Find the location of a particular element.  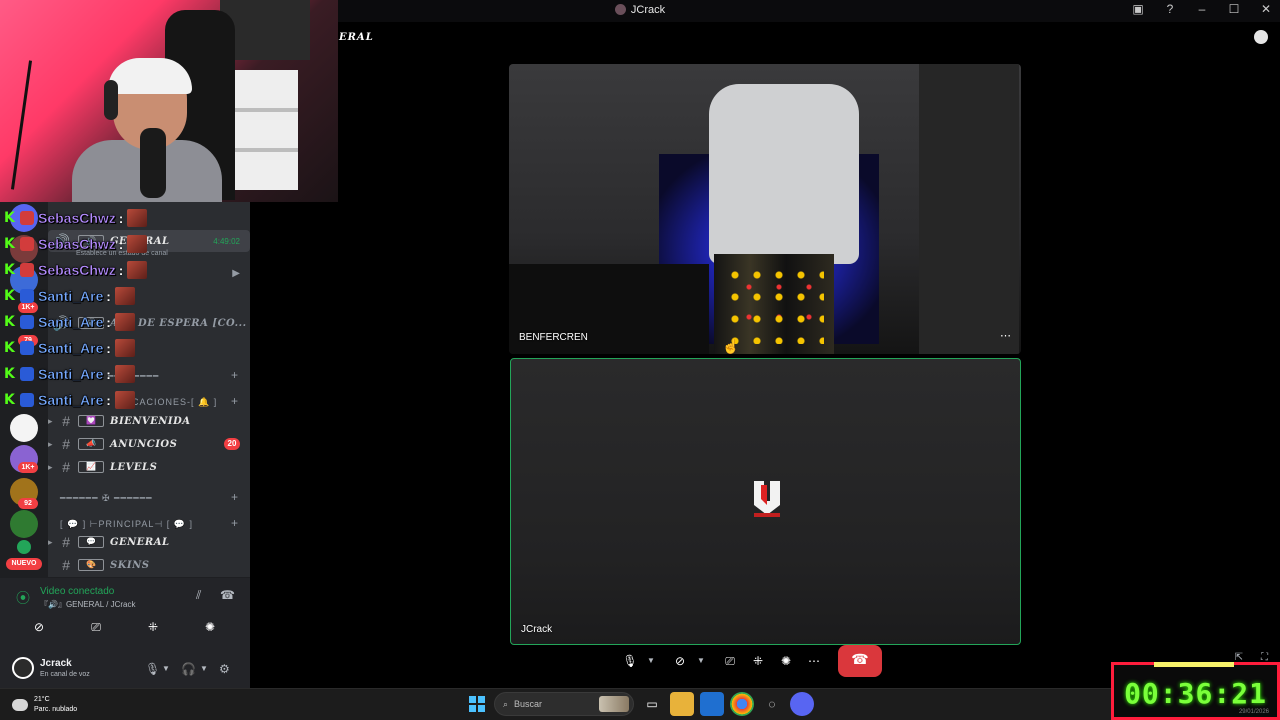

tile-name: JCrack is located at coordinates (537, 629).